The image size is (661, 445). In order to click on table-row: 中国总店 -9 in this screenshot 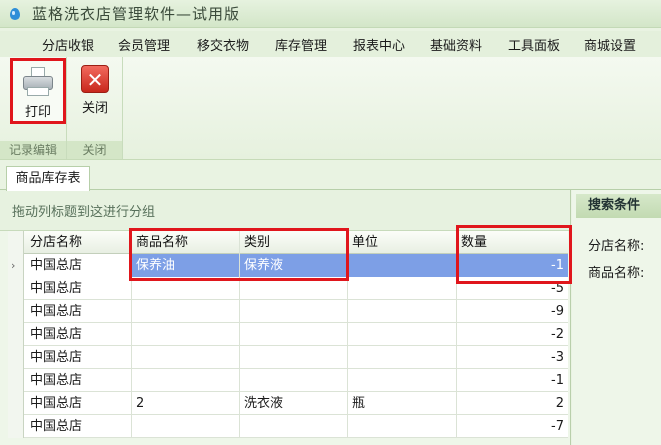, I will do `click(288, 311)`.